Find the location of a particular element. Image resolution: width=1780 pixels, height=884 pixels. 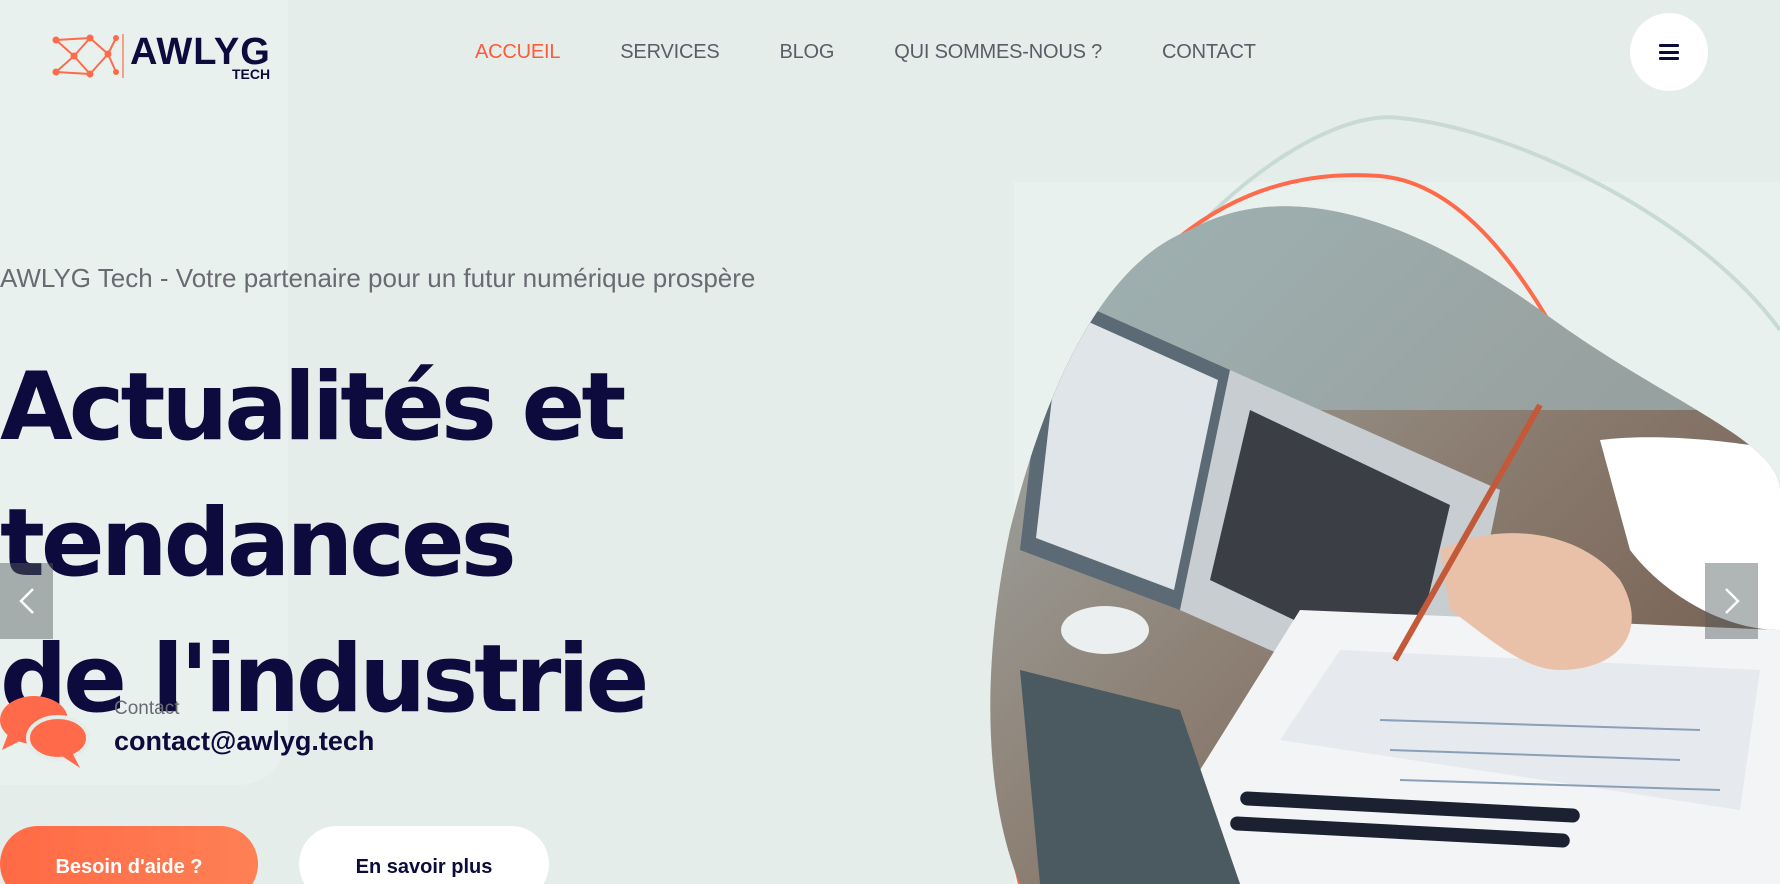

nav-item-qui-sommes-nous: QUI SOMMES-NOUS ? is located at coordinates (998, 52).